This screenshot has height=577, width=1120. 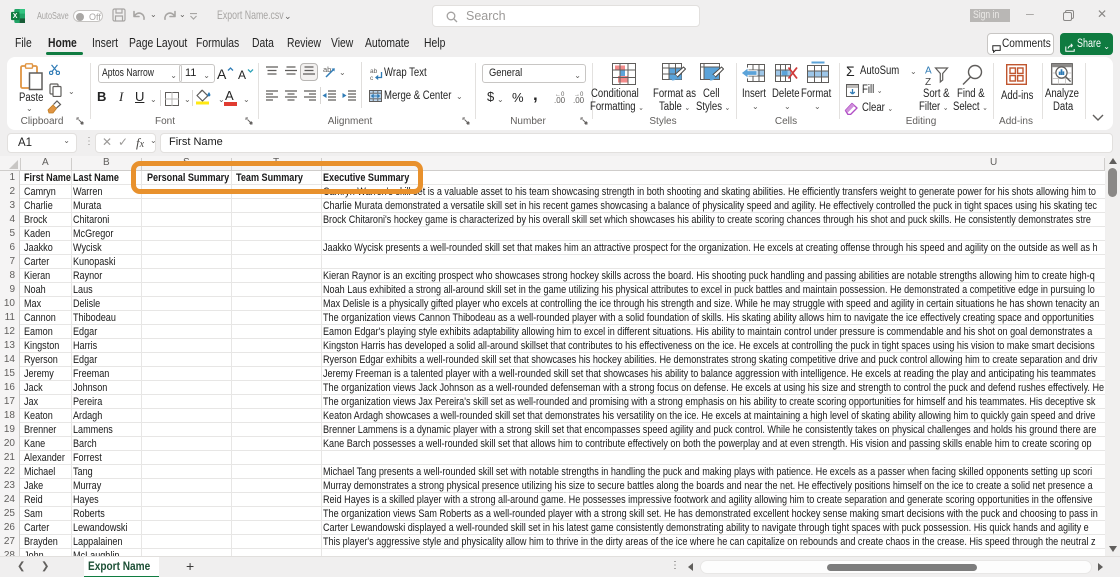 What do you see at coordinates (579, 95) in the screenshot?
I see `svg-text: →0` at bounding box center [579, 95].